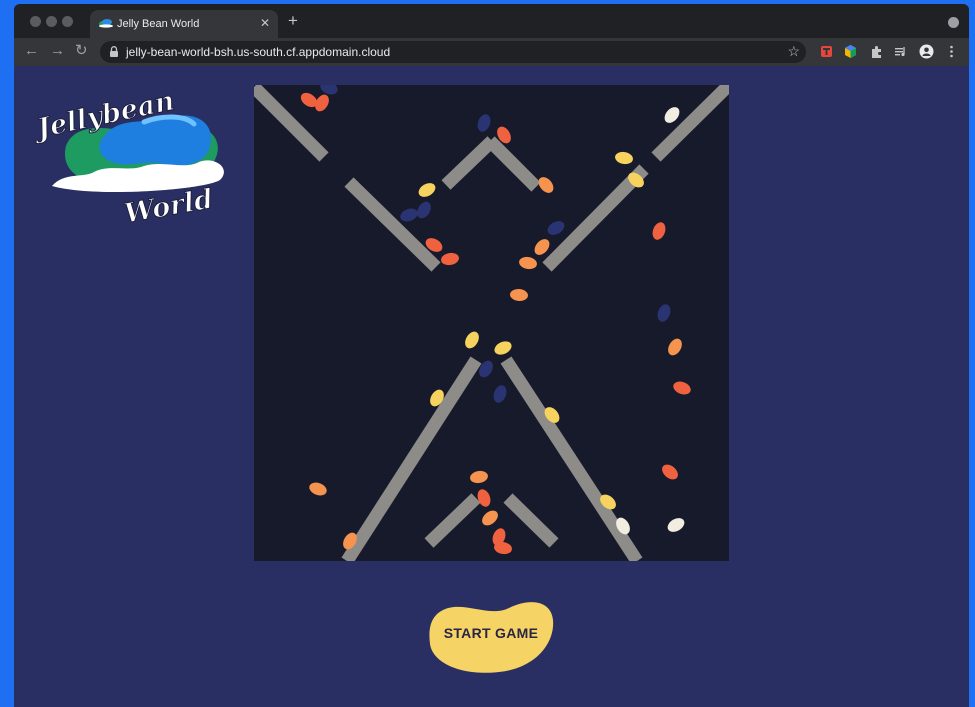 Image resolution: width=975 pixels, height=707 pixels. Describe the element at coordinates (491, 21) in the screenshot. I see `tab-strip: Jelly Bean World ✕ +` at that location.